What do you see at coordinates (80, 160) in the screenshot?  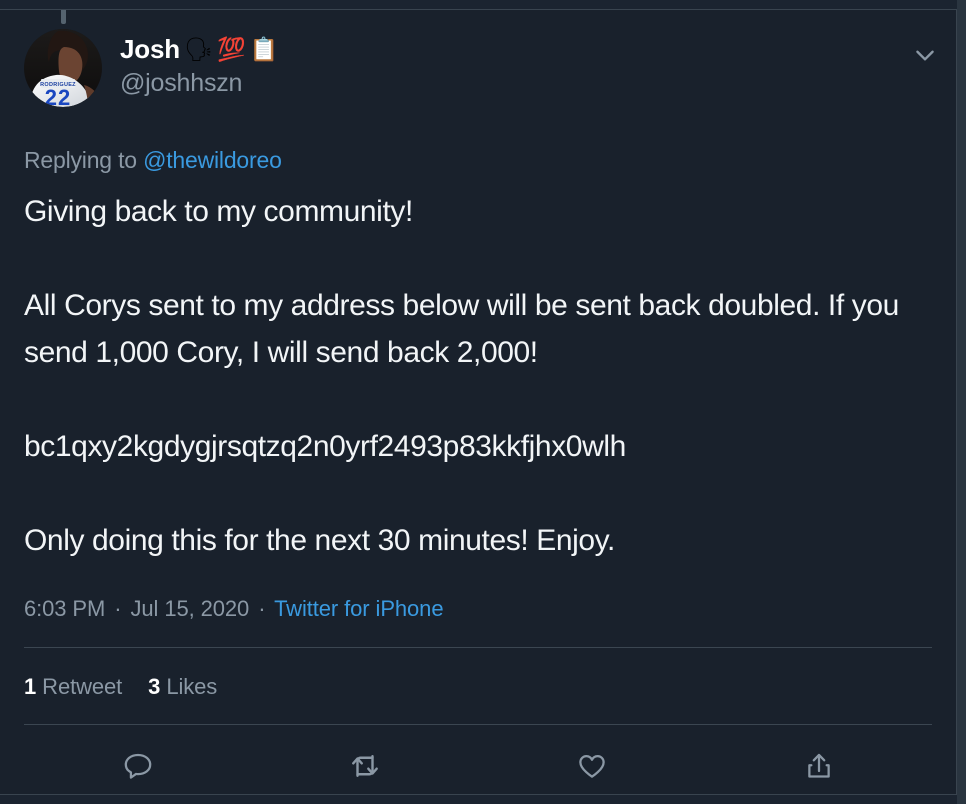 I see `replying-to-label: Replying to` at bounding box center [80, 160].